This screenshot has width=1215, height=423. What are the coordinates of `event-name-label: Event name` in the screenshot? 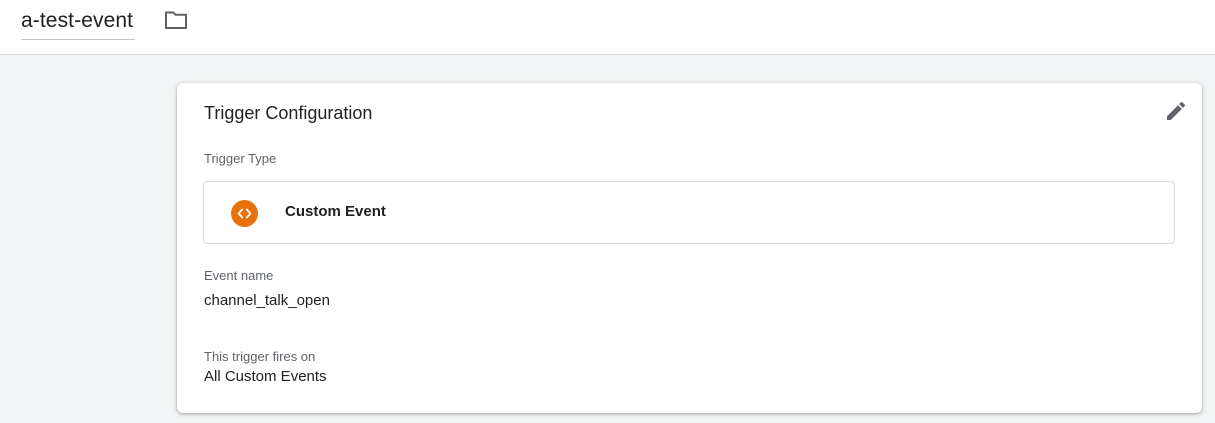 It's located at (239, 275).